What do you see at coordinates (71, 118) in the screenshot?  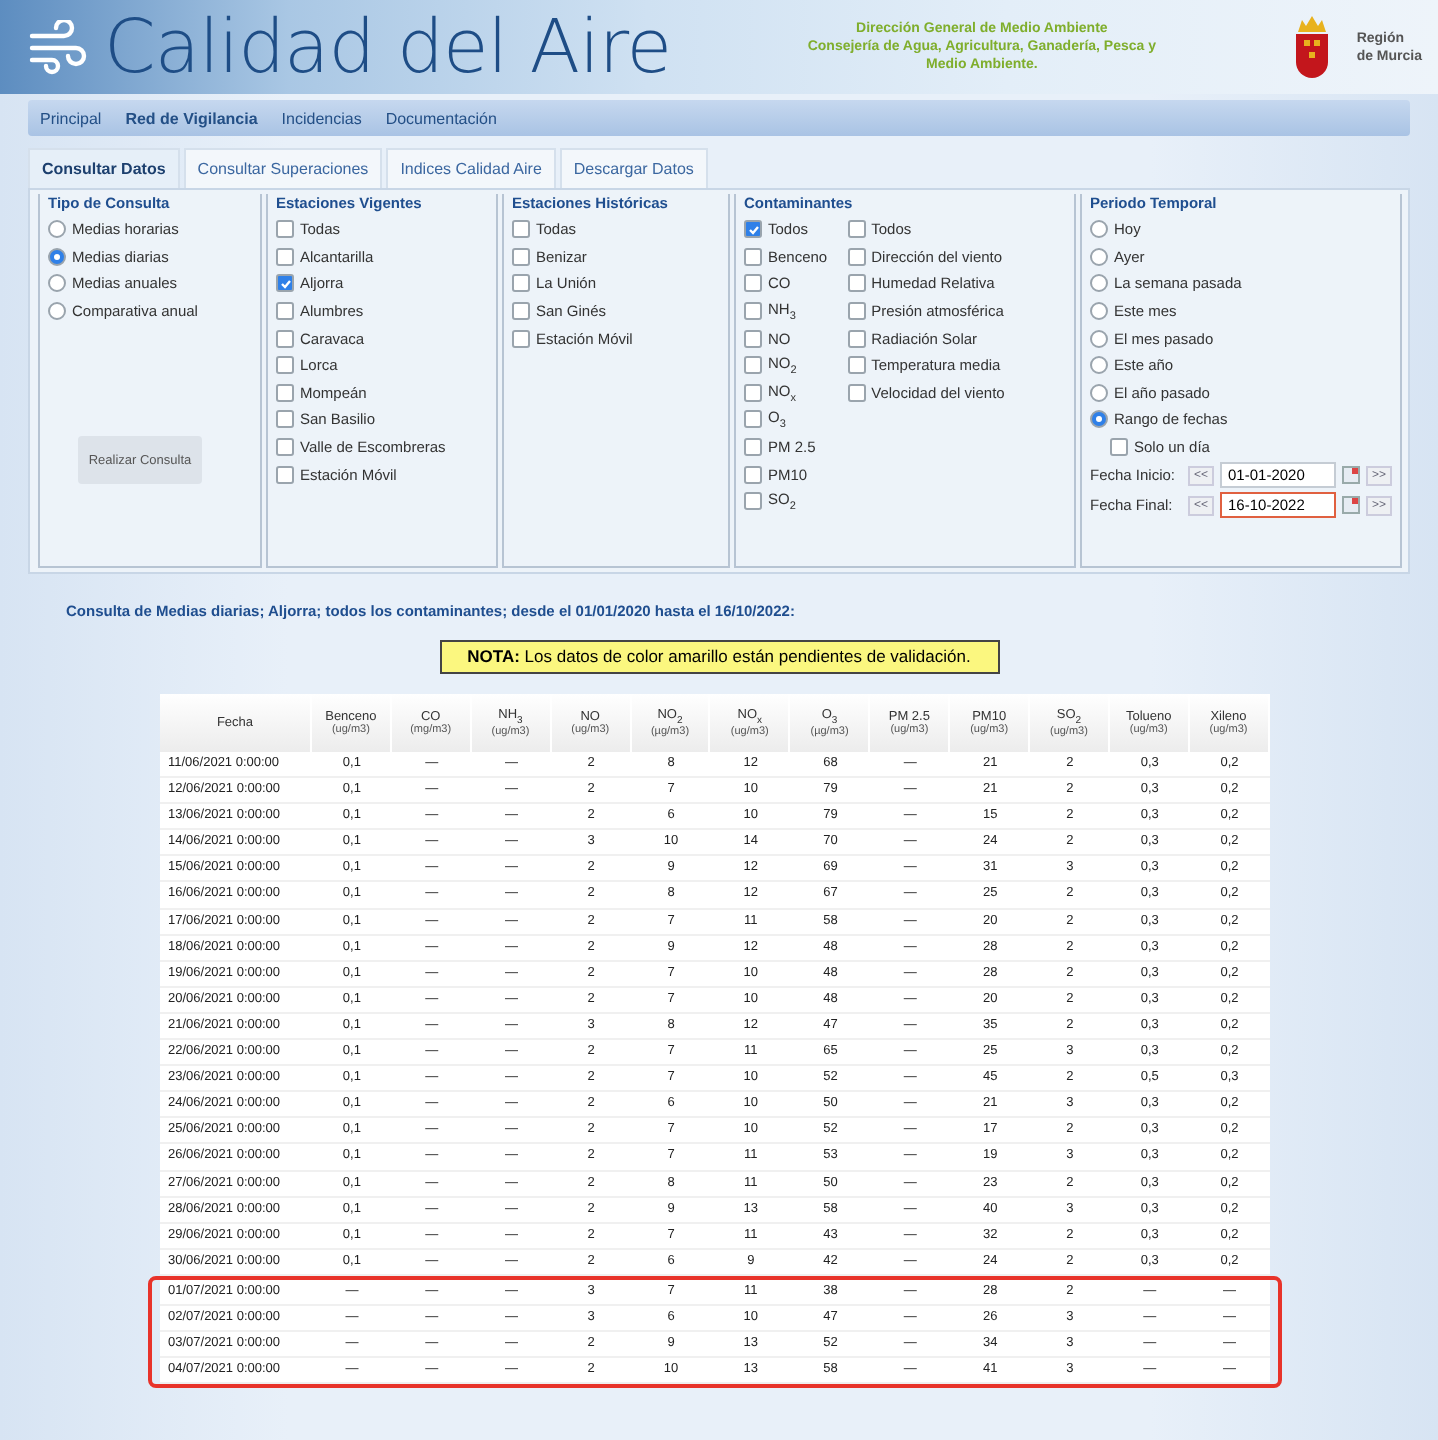 I see `nav-link: Principal` at bounding box center [71, 118].